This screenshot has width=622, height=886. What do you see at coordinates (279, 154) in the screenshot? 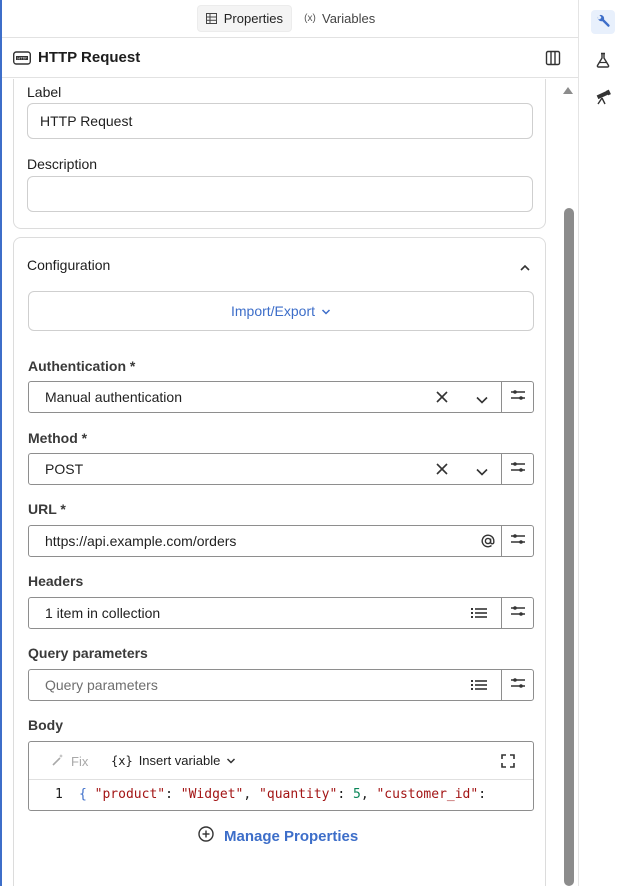
I see `general-card: Label HTTP Request Description` at bounding box center [279, 154].